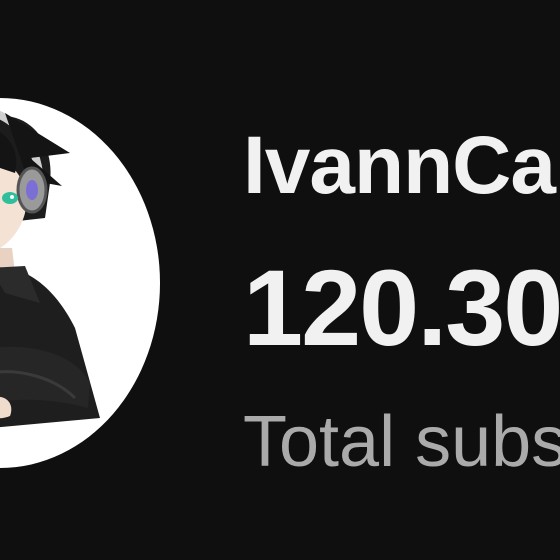 The width and height of the screenshot is (560, 560). What do you see at coordinates (50, 269) in the screenshot?
I see `channel-avatar-anime-character-icon` at bounding box center [50, 269].